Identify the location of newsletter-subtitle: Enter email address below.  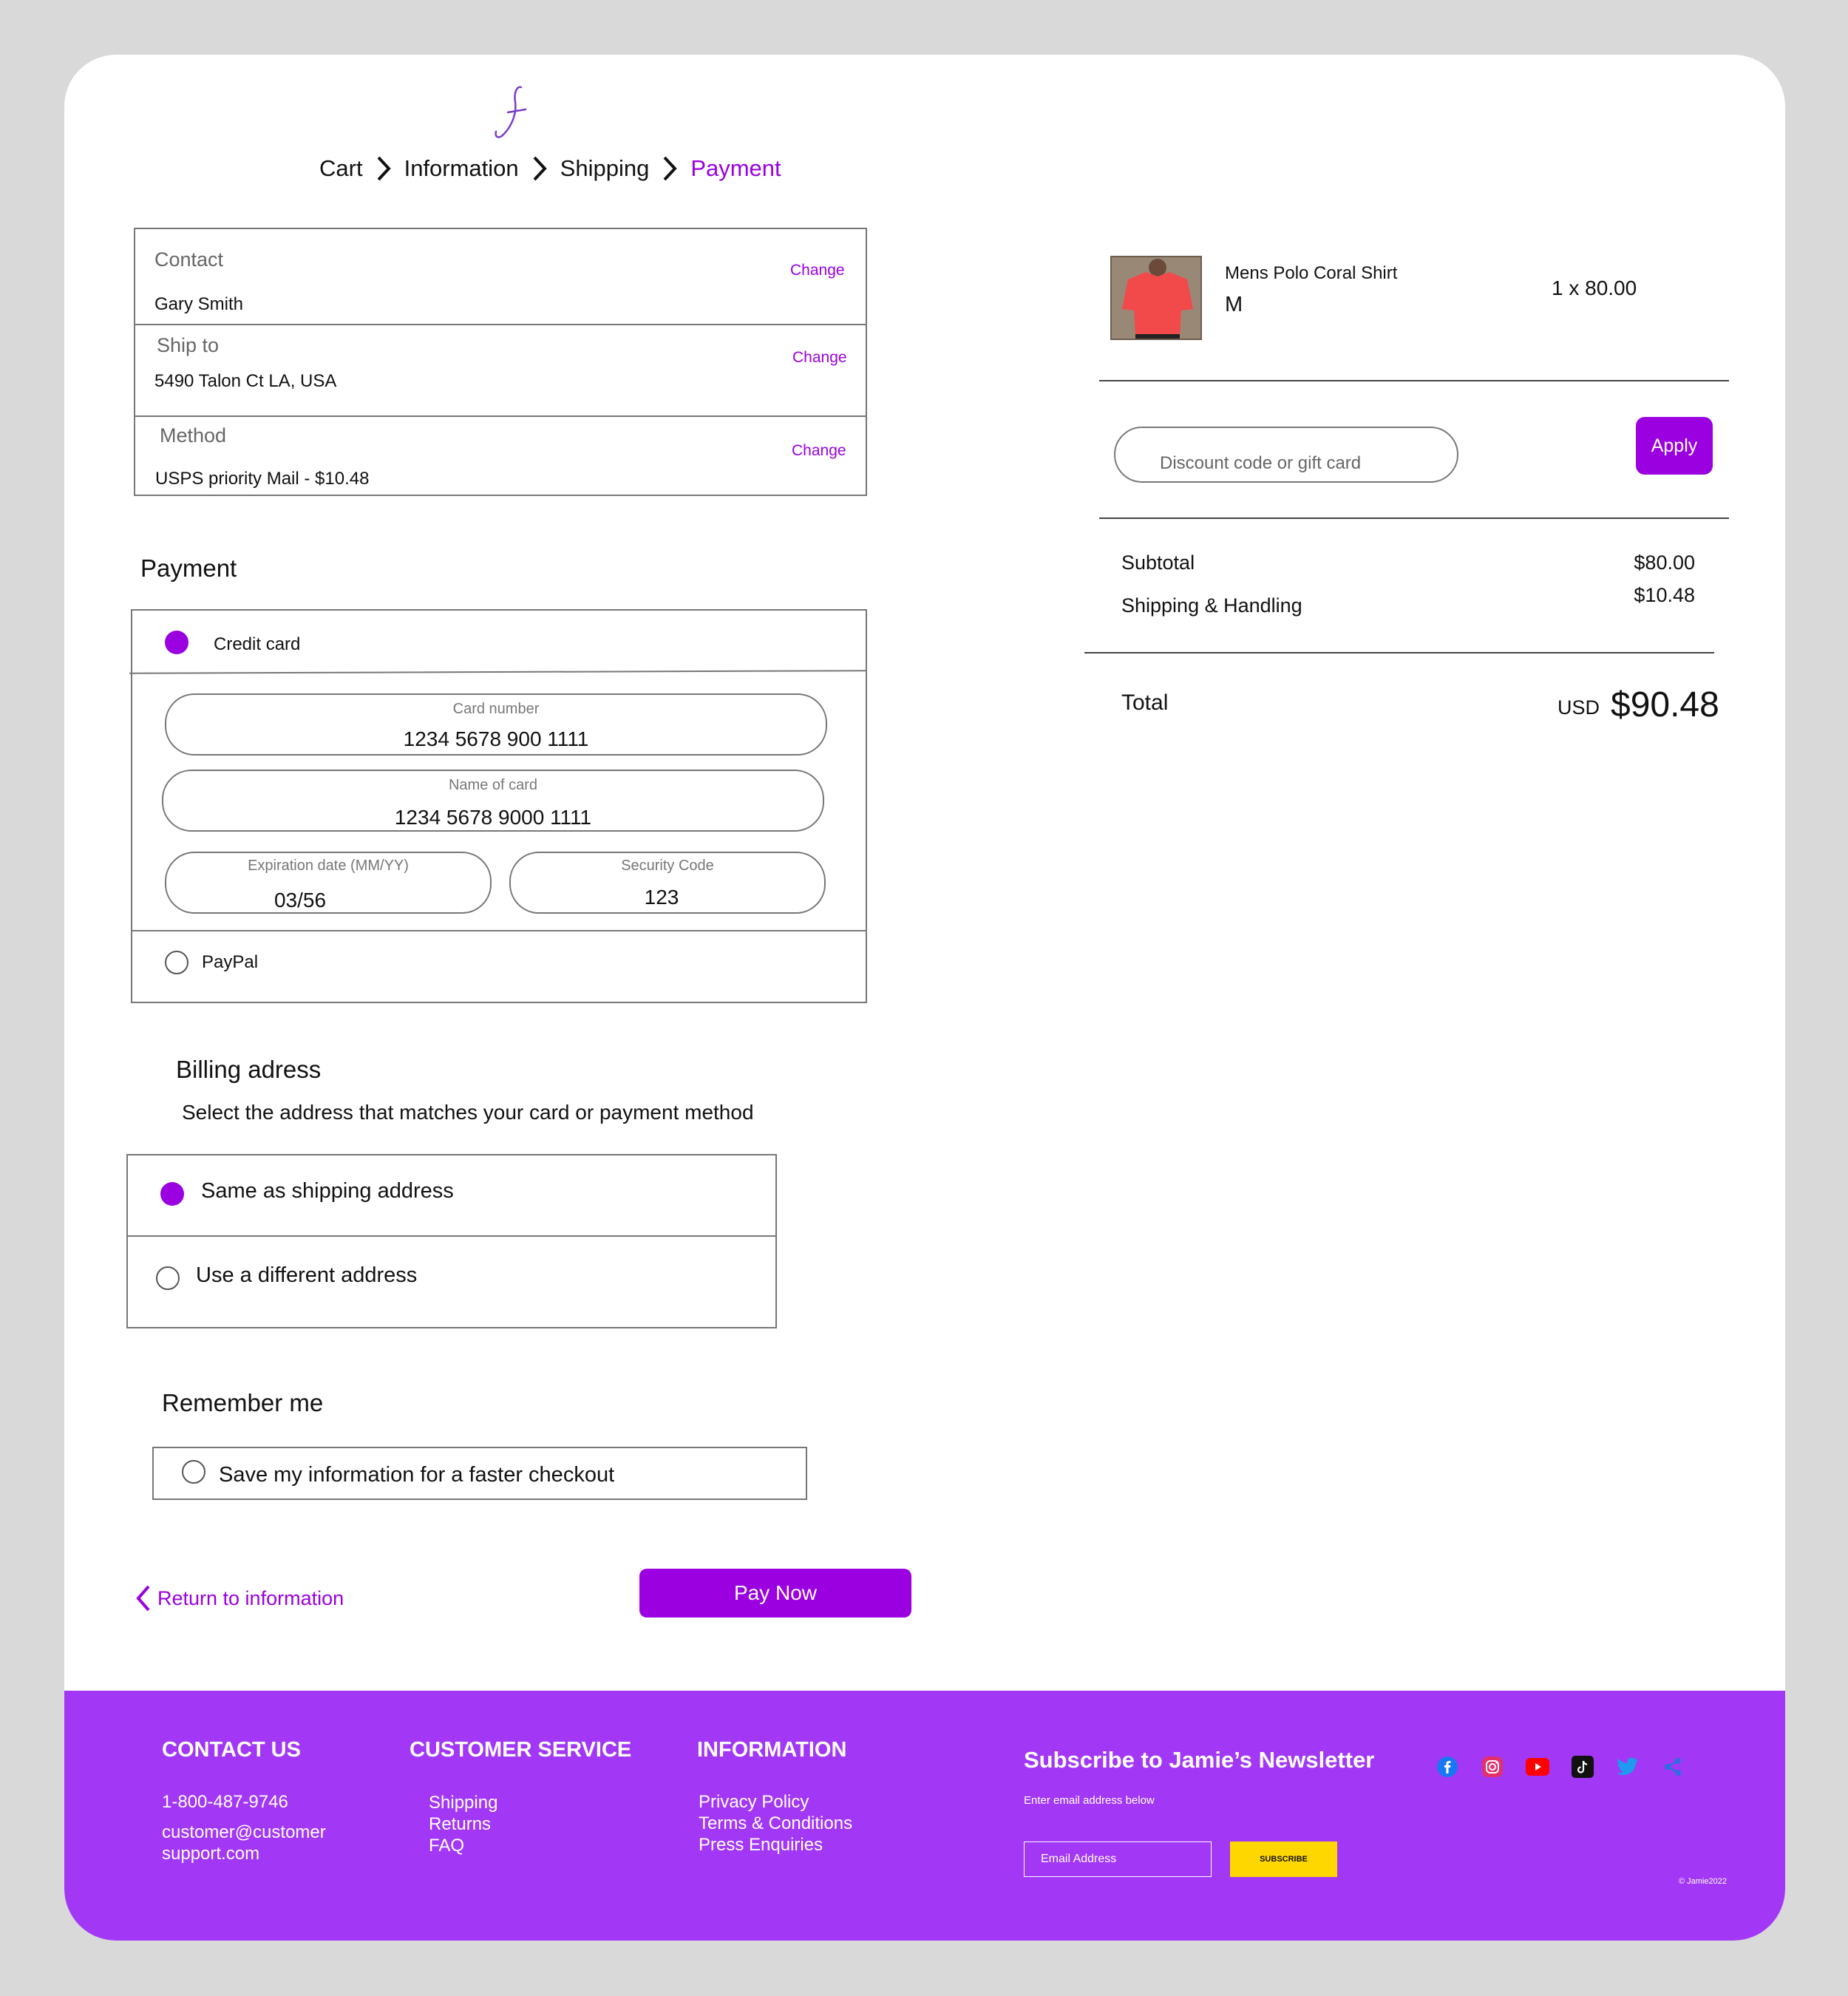
(1089, 1800).